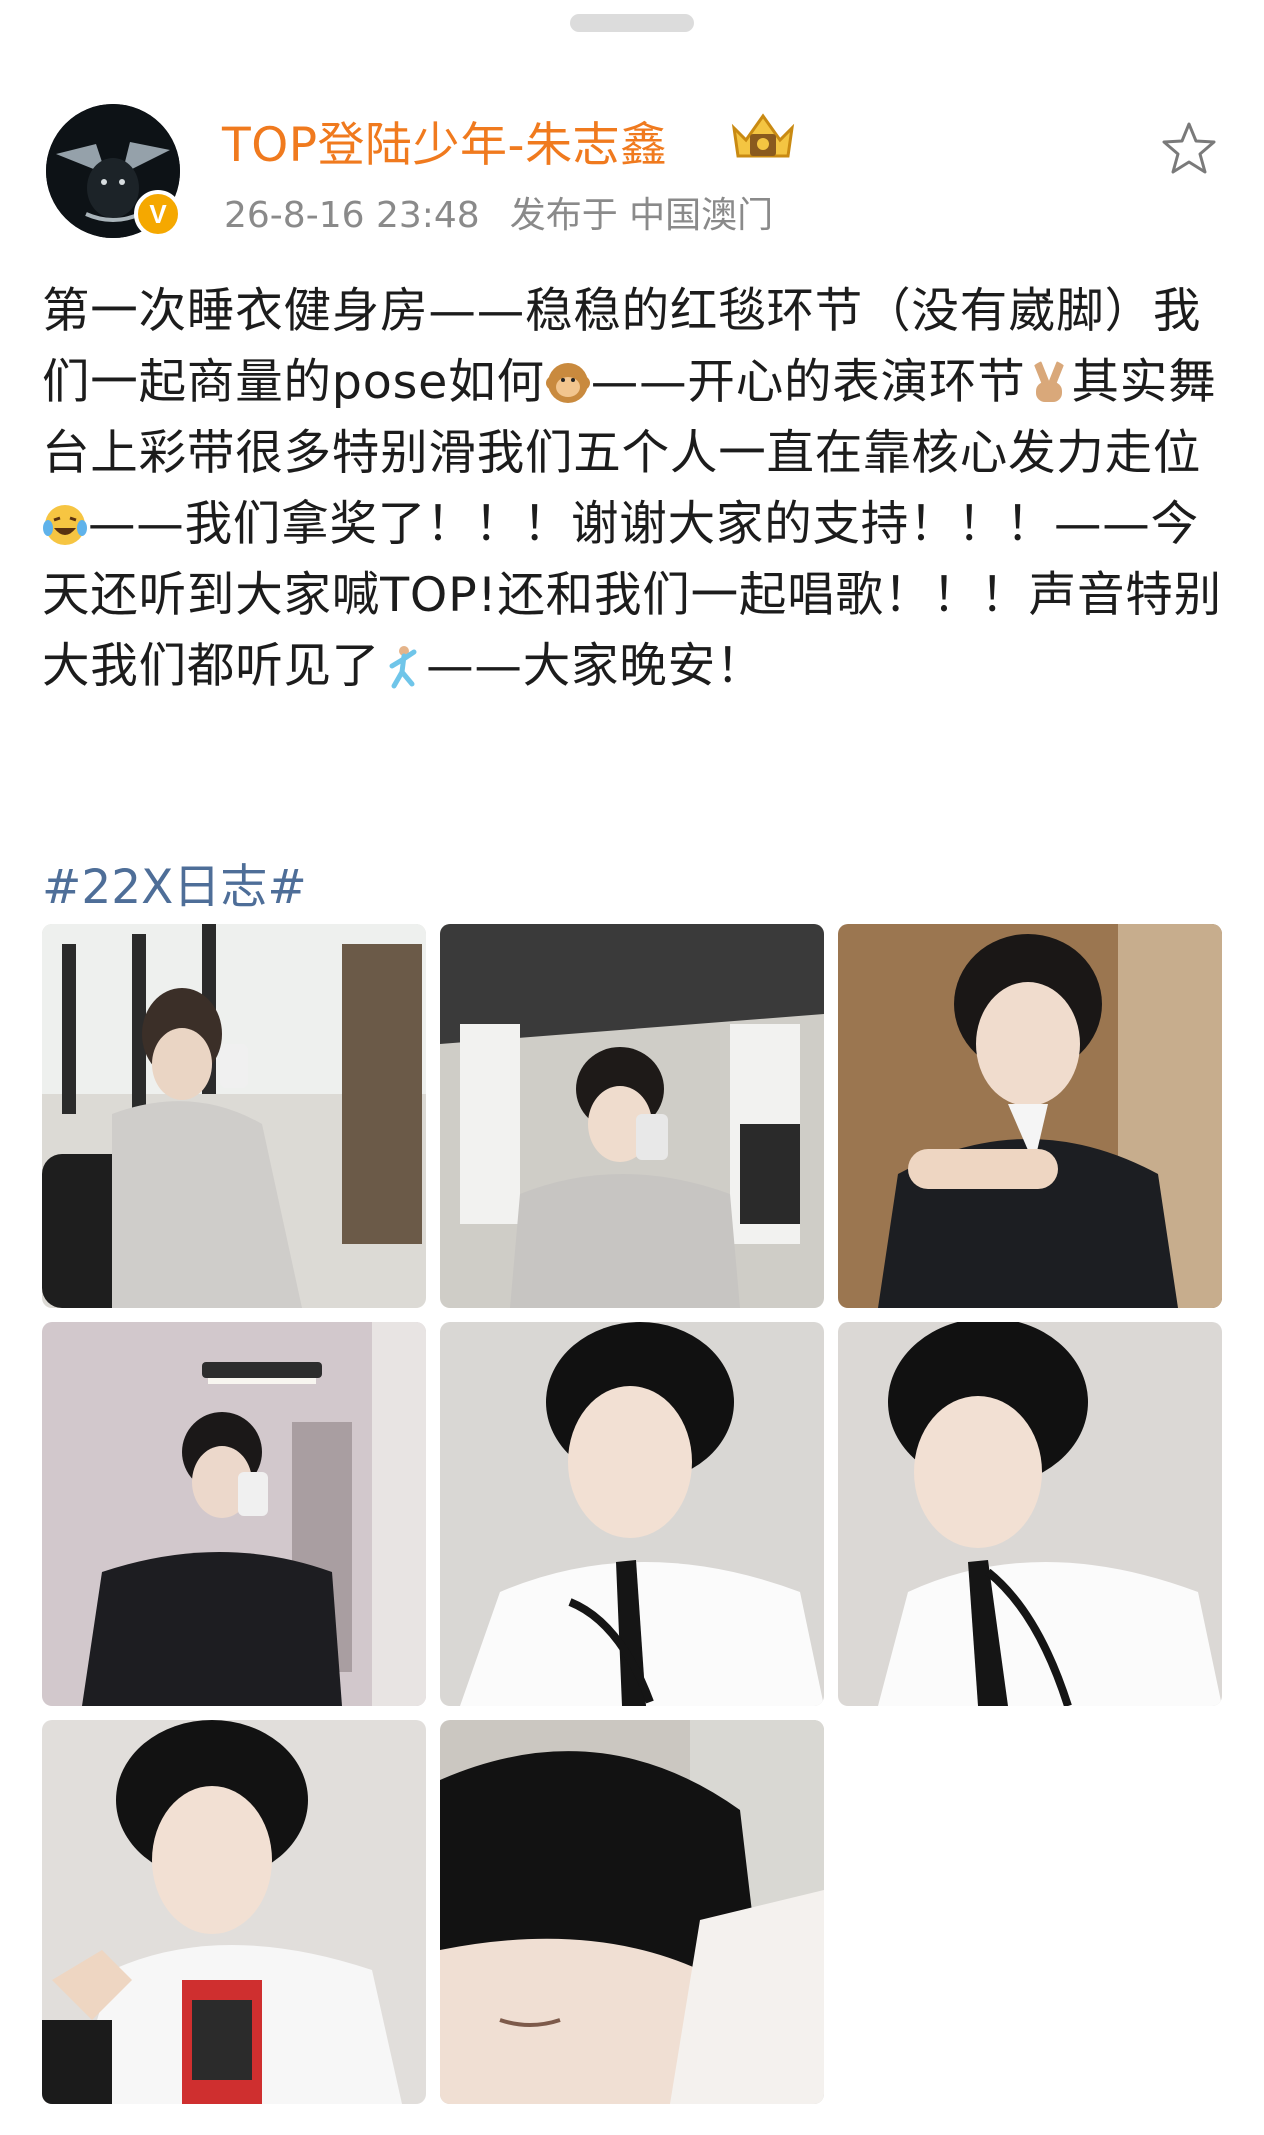  Describe the element at coordinates (567, 383) in the screenshot. I see `monkey-emoji` at that location.